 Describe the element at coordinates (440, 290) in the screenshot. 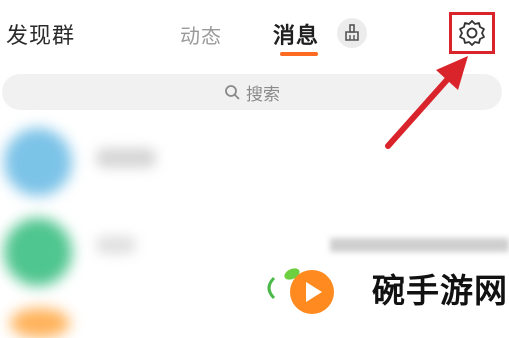

I see `watermark-text: 碗手游网` at that location.